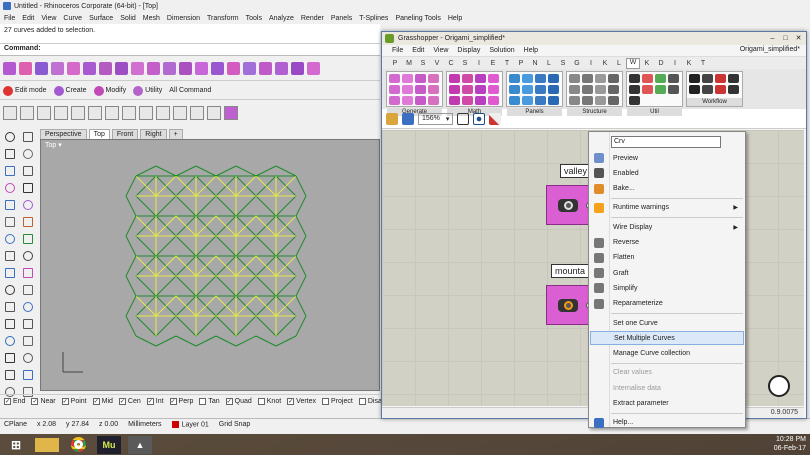 This screenshot has height=455, width=810. I want to click on gh-panel-label: Workflow, so click(714, 102).